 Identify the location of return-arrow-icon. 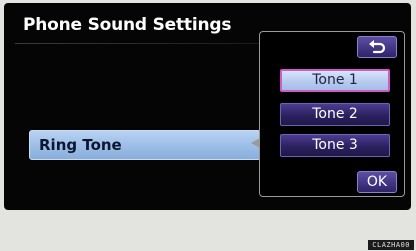
(377, 47).